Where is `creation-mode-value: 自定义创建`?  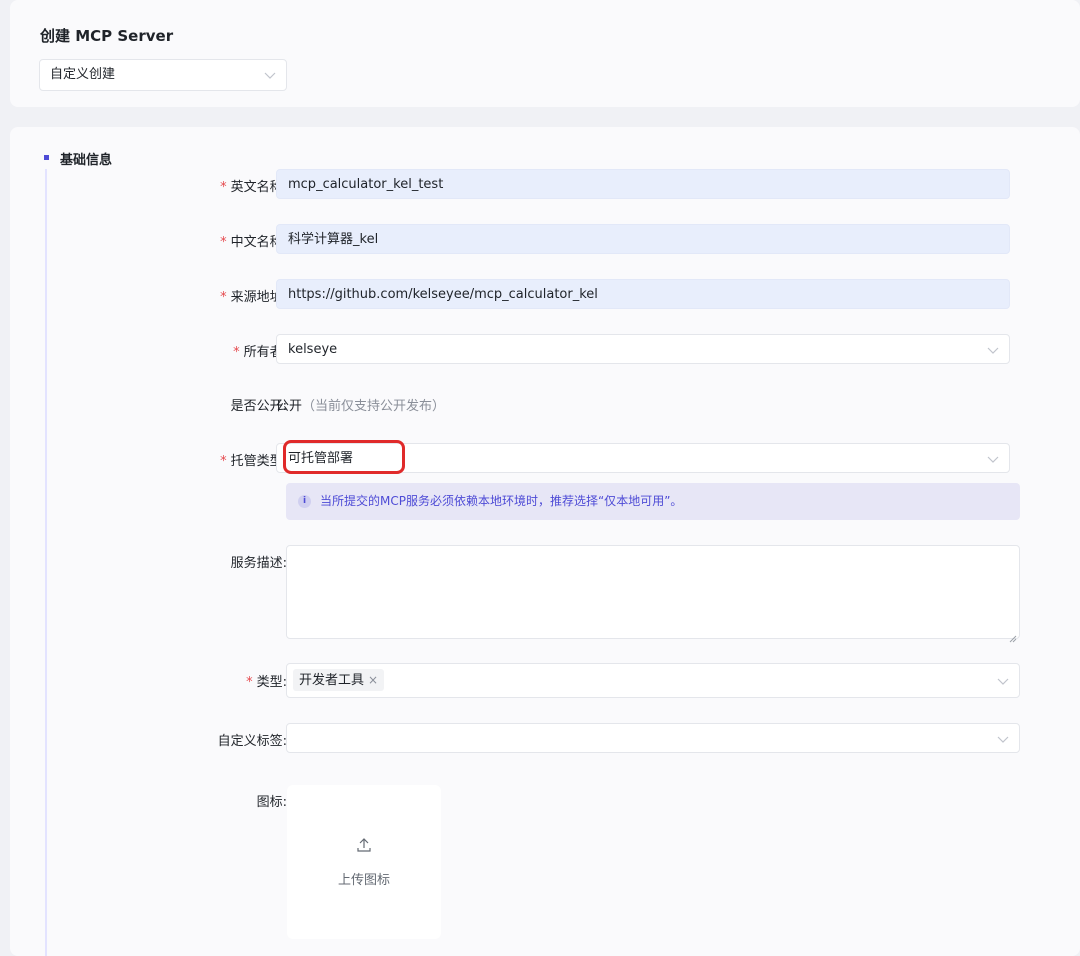 creation-mode-value: 自定义创建 is located at coordinates (83, 74).